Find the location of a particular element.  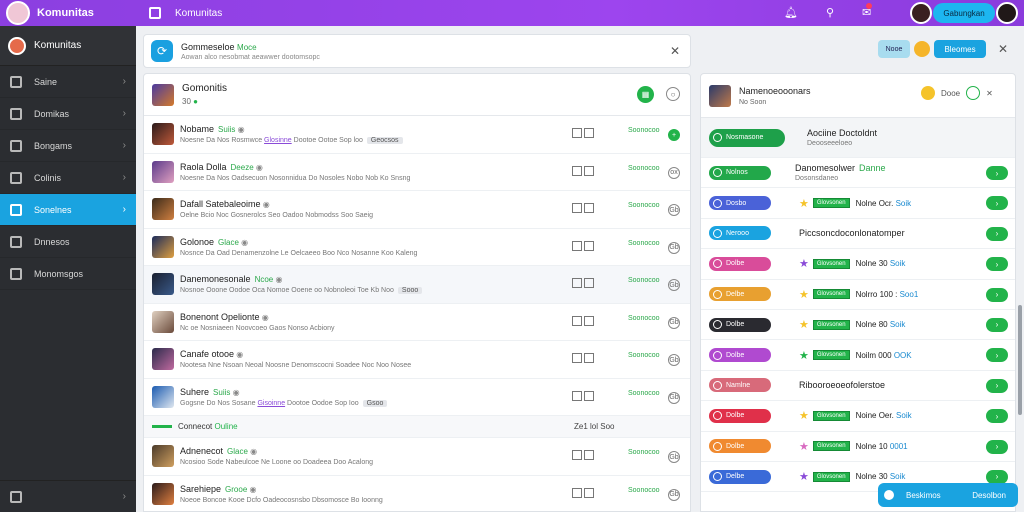

list-item: Dolbe ★ Glovsonen Nolne 80 Soik › is located at coordinates (858, 325).